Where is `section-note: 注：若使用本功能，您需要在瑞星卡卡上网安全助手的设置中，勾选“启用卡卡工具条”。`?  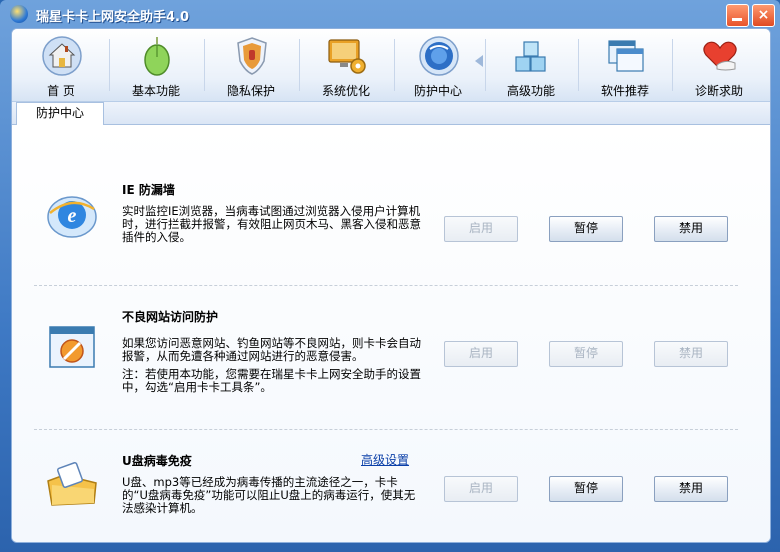 section-note: 注：若使用本功能，您需要在瑞星卡卡上网安全助手的设置中，勾选“启用卡卡工具条”。 is located at coordinates (271, 380).